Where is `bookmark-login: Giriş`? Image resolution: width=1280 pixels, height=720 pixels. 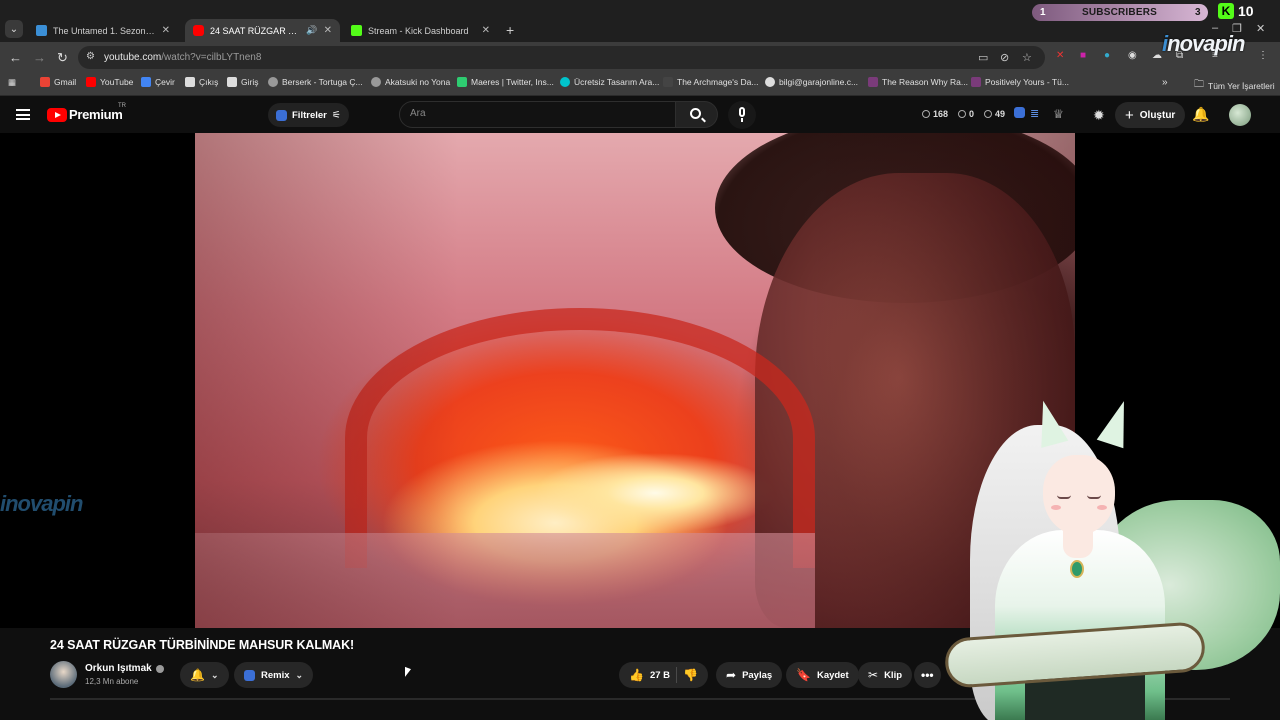
bookmark-login: Giriş is located at coordinates (242, 82).